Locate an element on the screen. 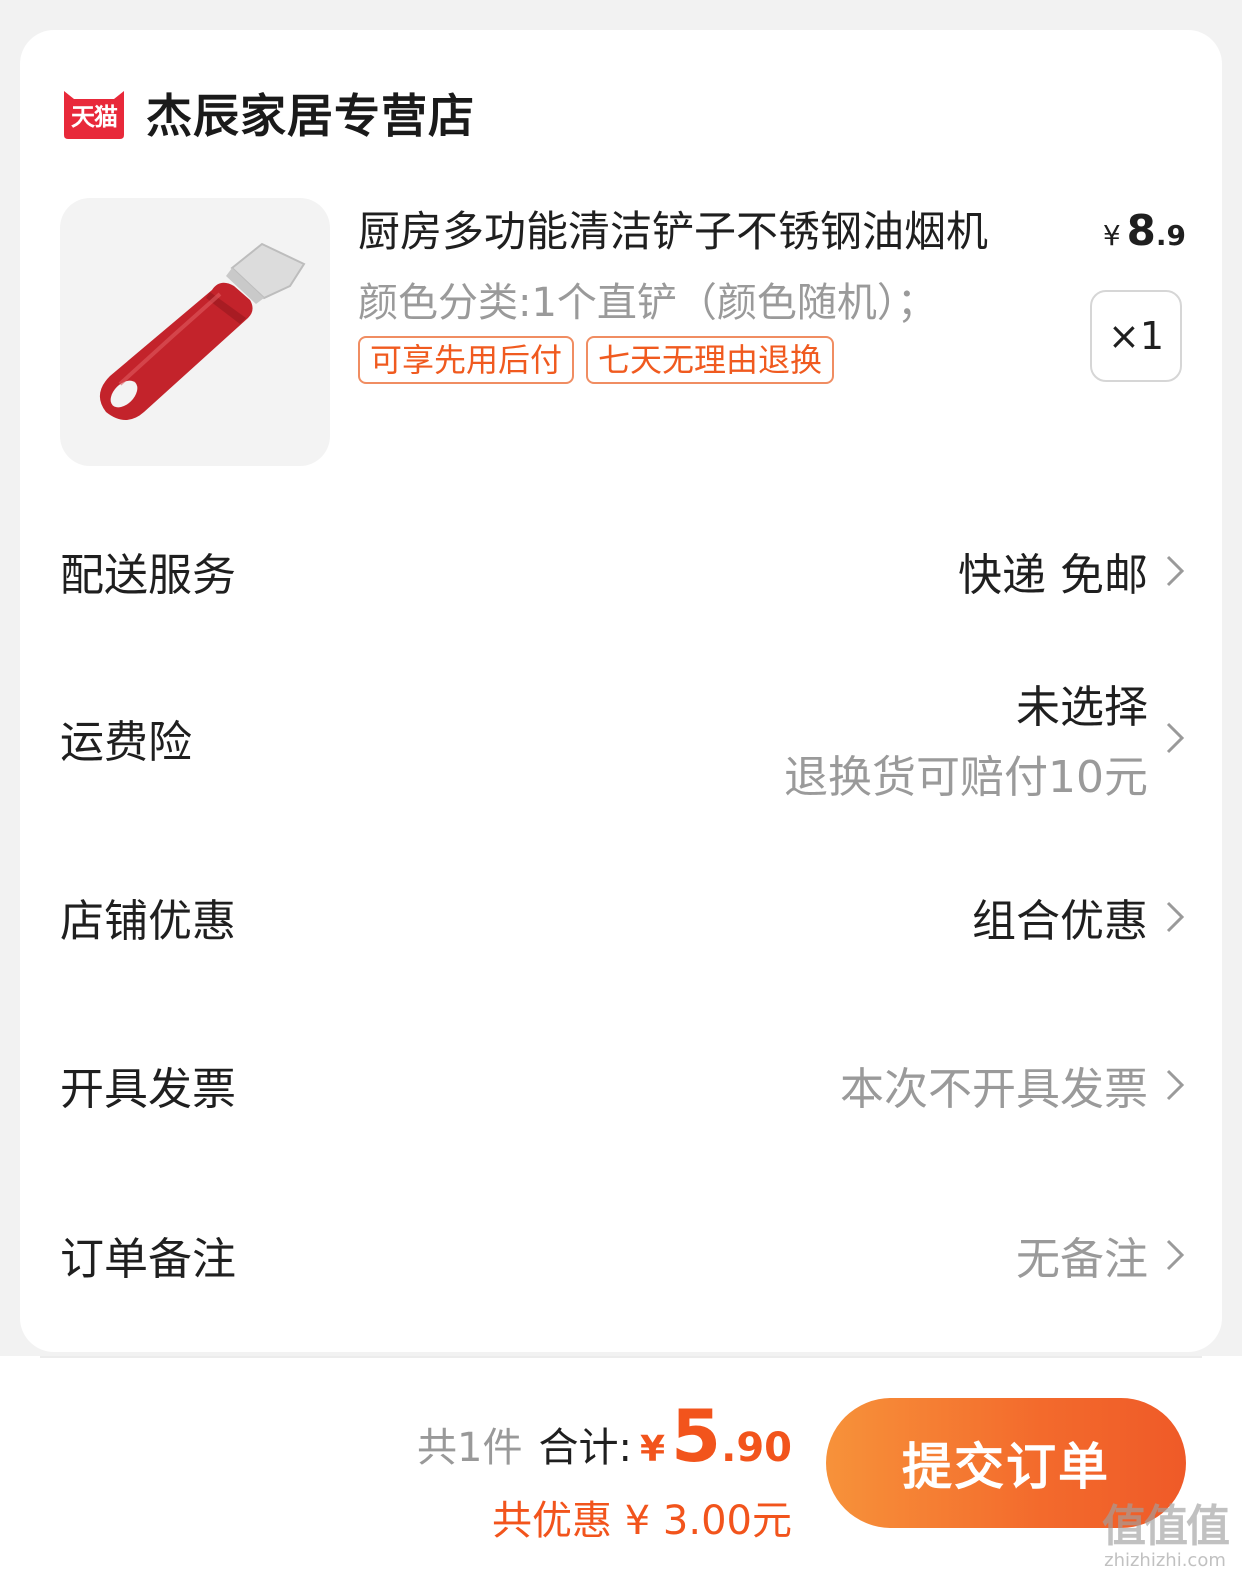  tag-seven-day-return: 七天无理由退换 is located at coordinates (710, 360).